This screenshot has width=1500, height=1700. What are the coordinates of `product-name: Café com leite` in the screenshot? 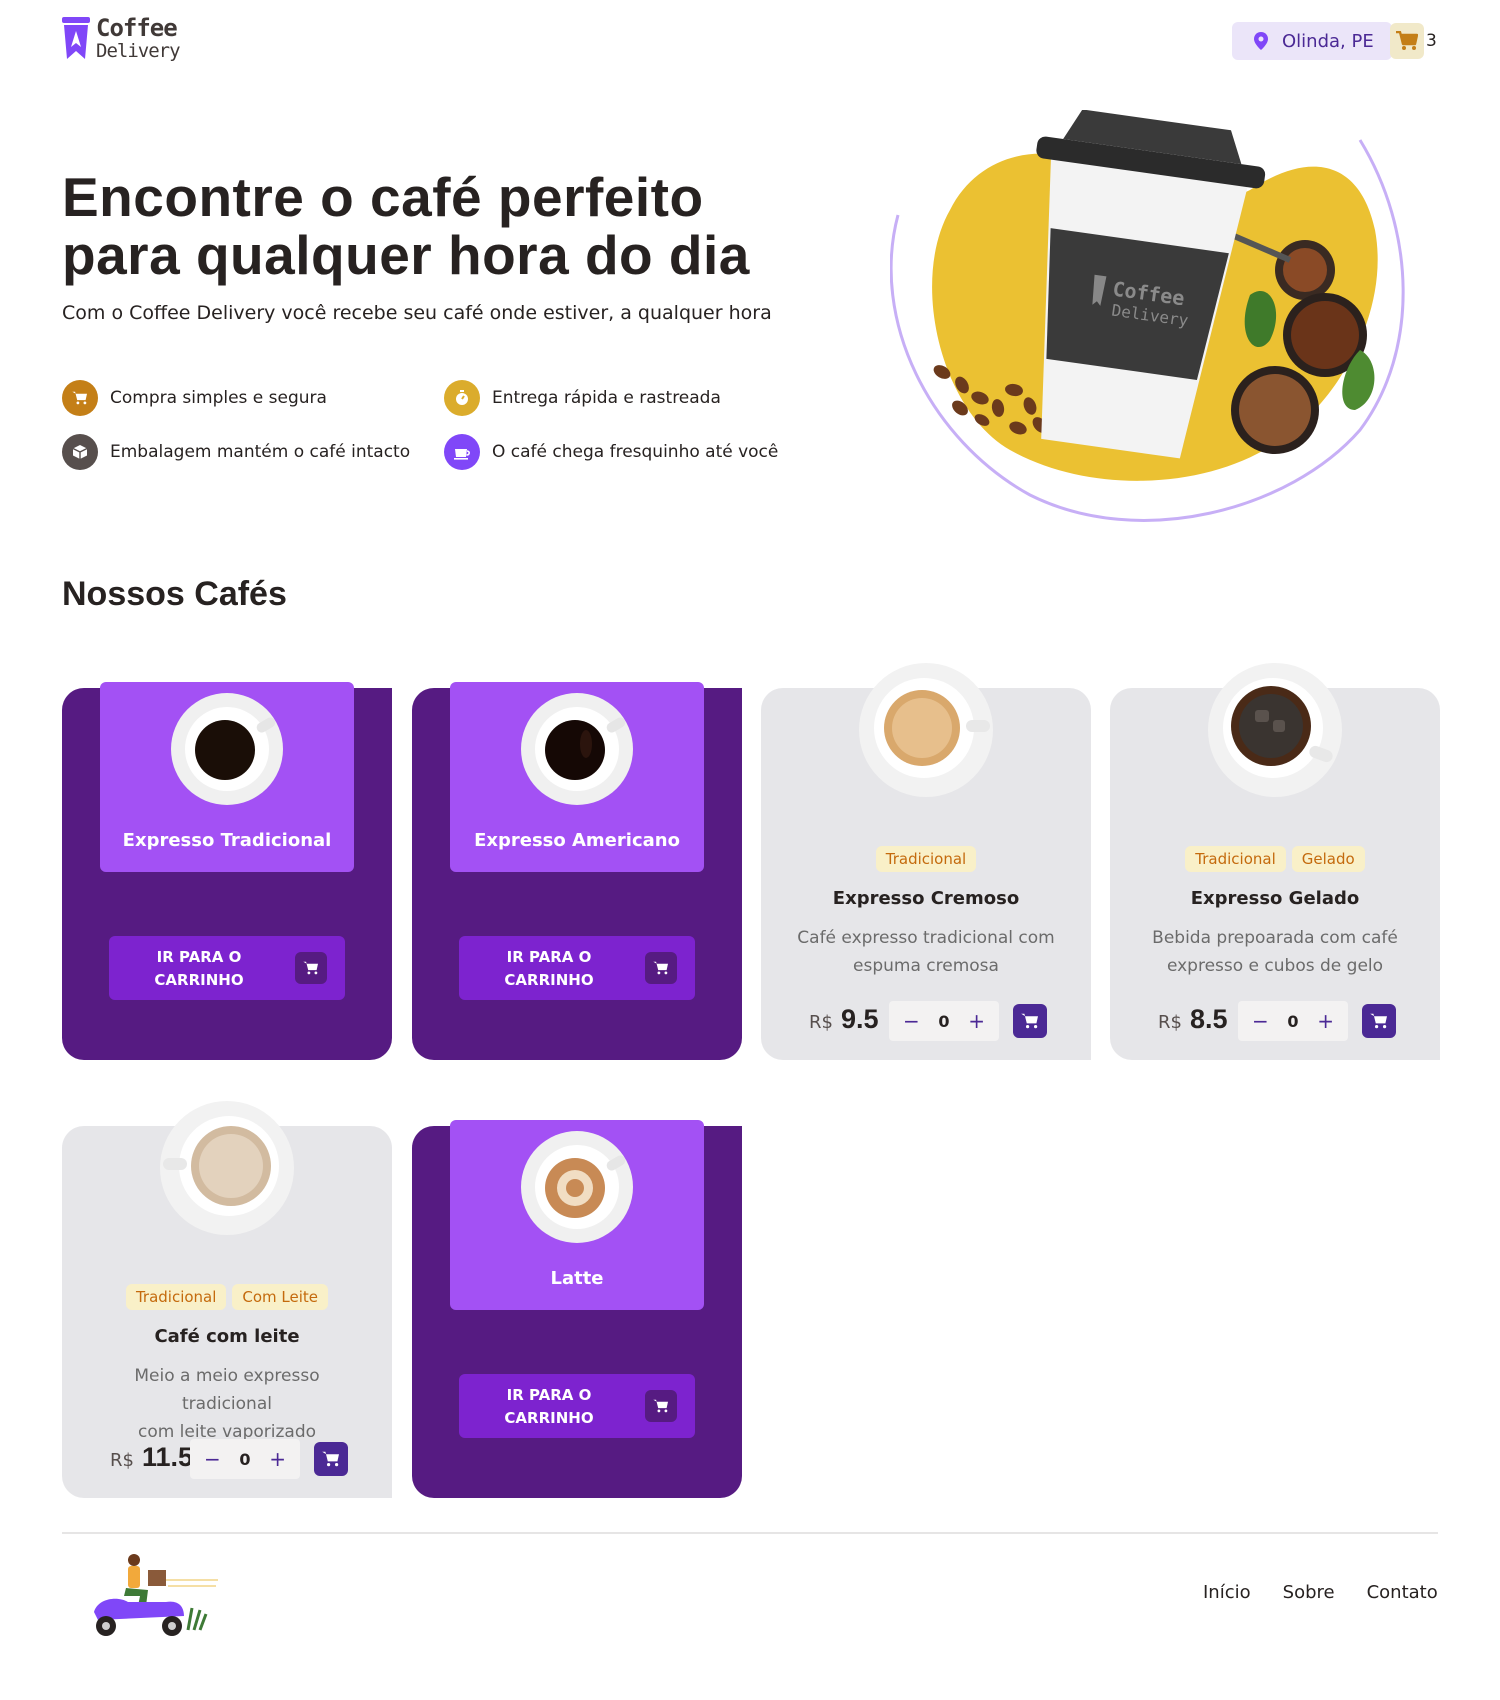 It's located at (227, 1336).